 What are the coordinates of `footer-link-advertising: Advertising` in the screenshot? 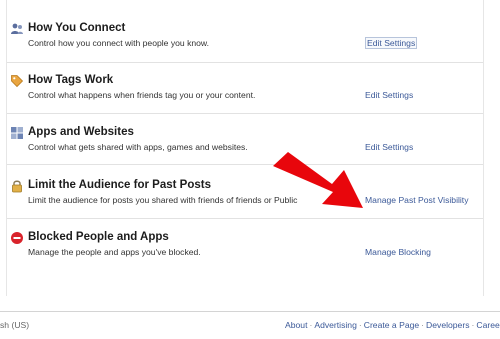 It's located at (335, 325).